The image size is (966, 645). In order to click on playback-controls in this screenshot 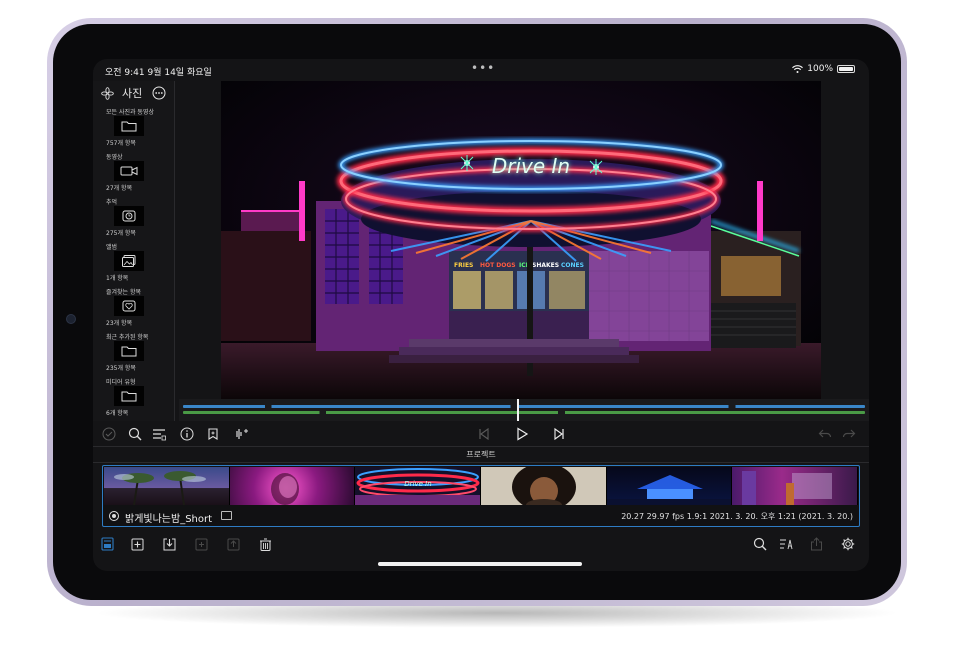, I will do `click(481, 434)`.